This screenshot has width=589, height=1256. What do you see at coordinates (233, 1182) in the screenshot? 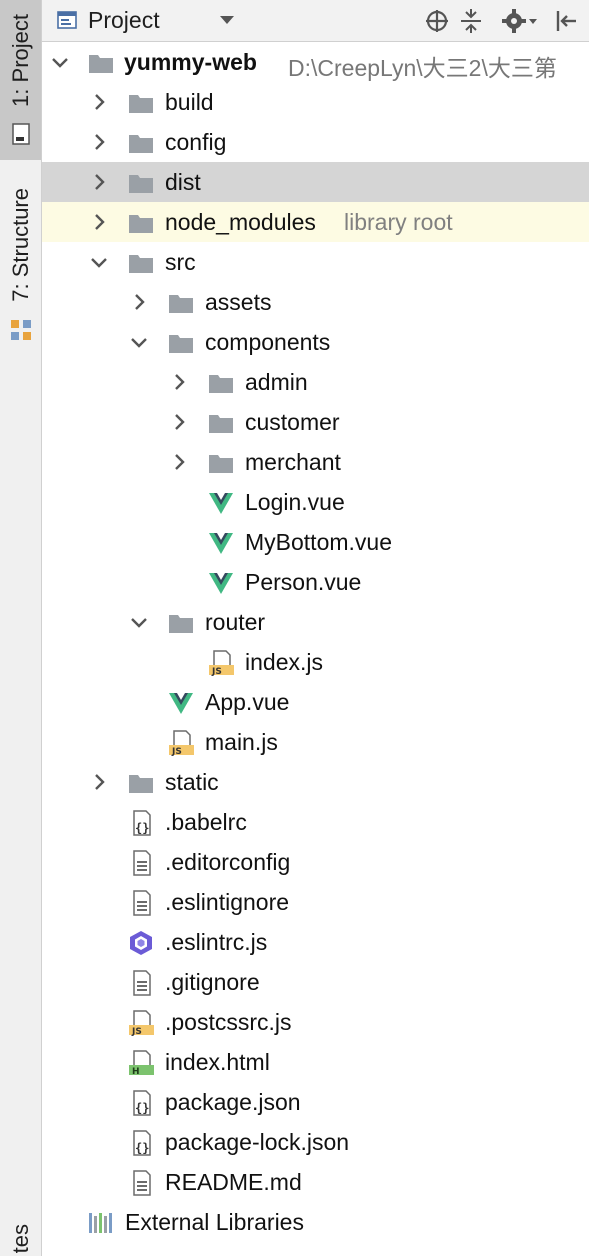
I see `tree-item-label: README.md` at bounding box center [233, 1182].